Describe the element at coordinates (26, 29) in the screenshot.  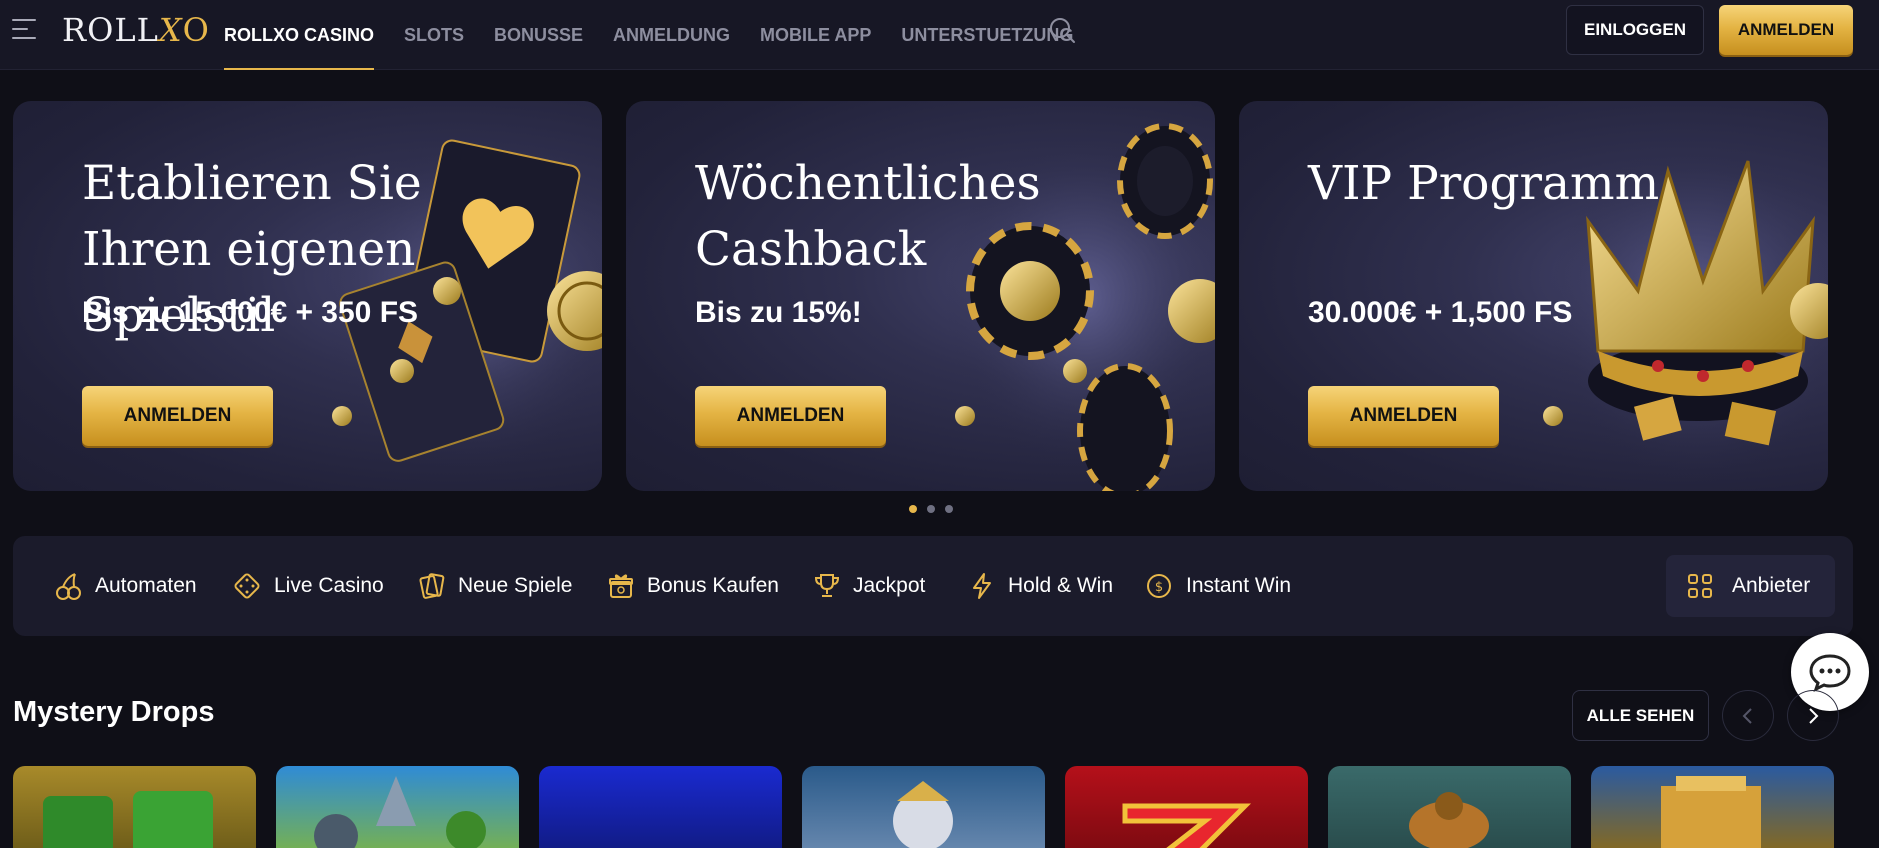
I see `hamburger-menu-icon` at that location.